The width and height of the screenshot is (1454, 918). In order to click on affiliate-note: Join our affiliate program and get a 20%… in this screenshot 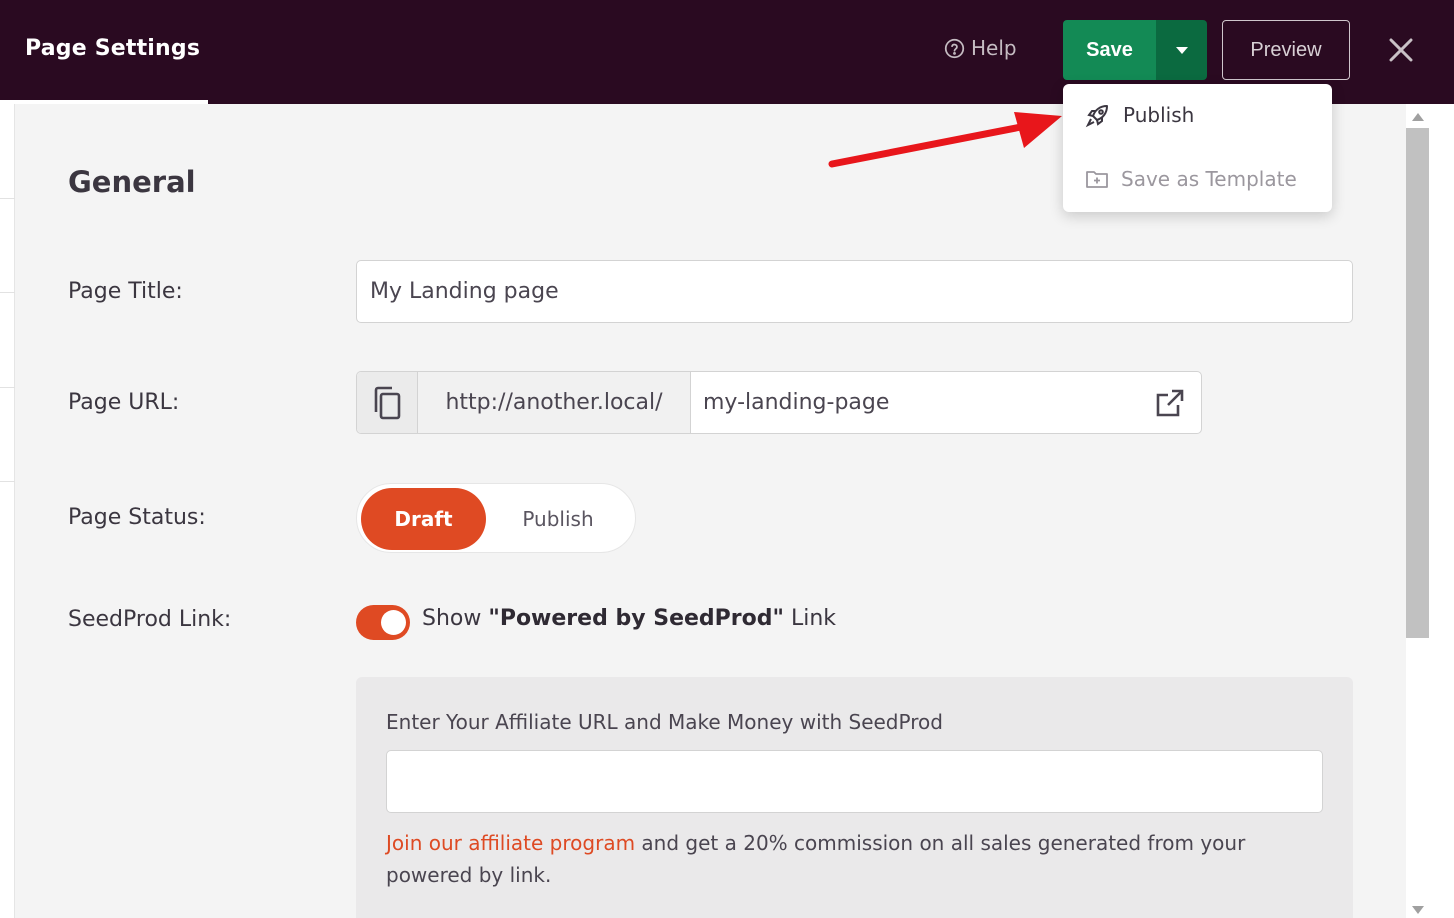, I will do `click(816, 859)`.